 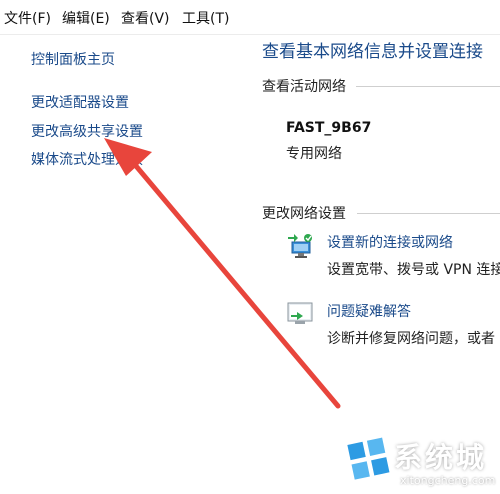 I want to click on network-type: 专用网络, so click(x=314, y=154).